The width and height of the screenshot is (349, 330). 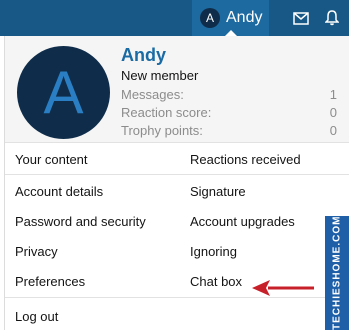 I want to click on link-reactions-received: Reactions received, so click(x=245, y=159).